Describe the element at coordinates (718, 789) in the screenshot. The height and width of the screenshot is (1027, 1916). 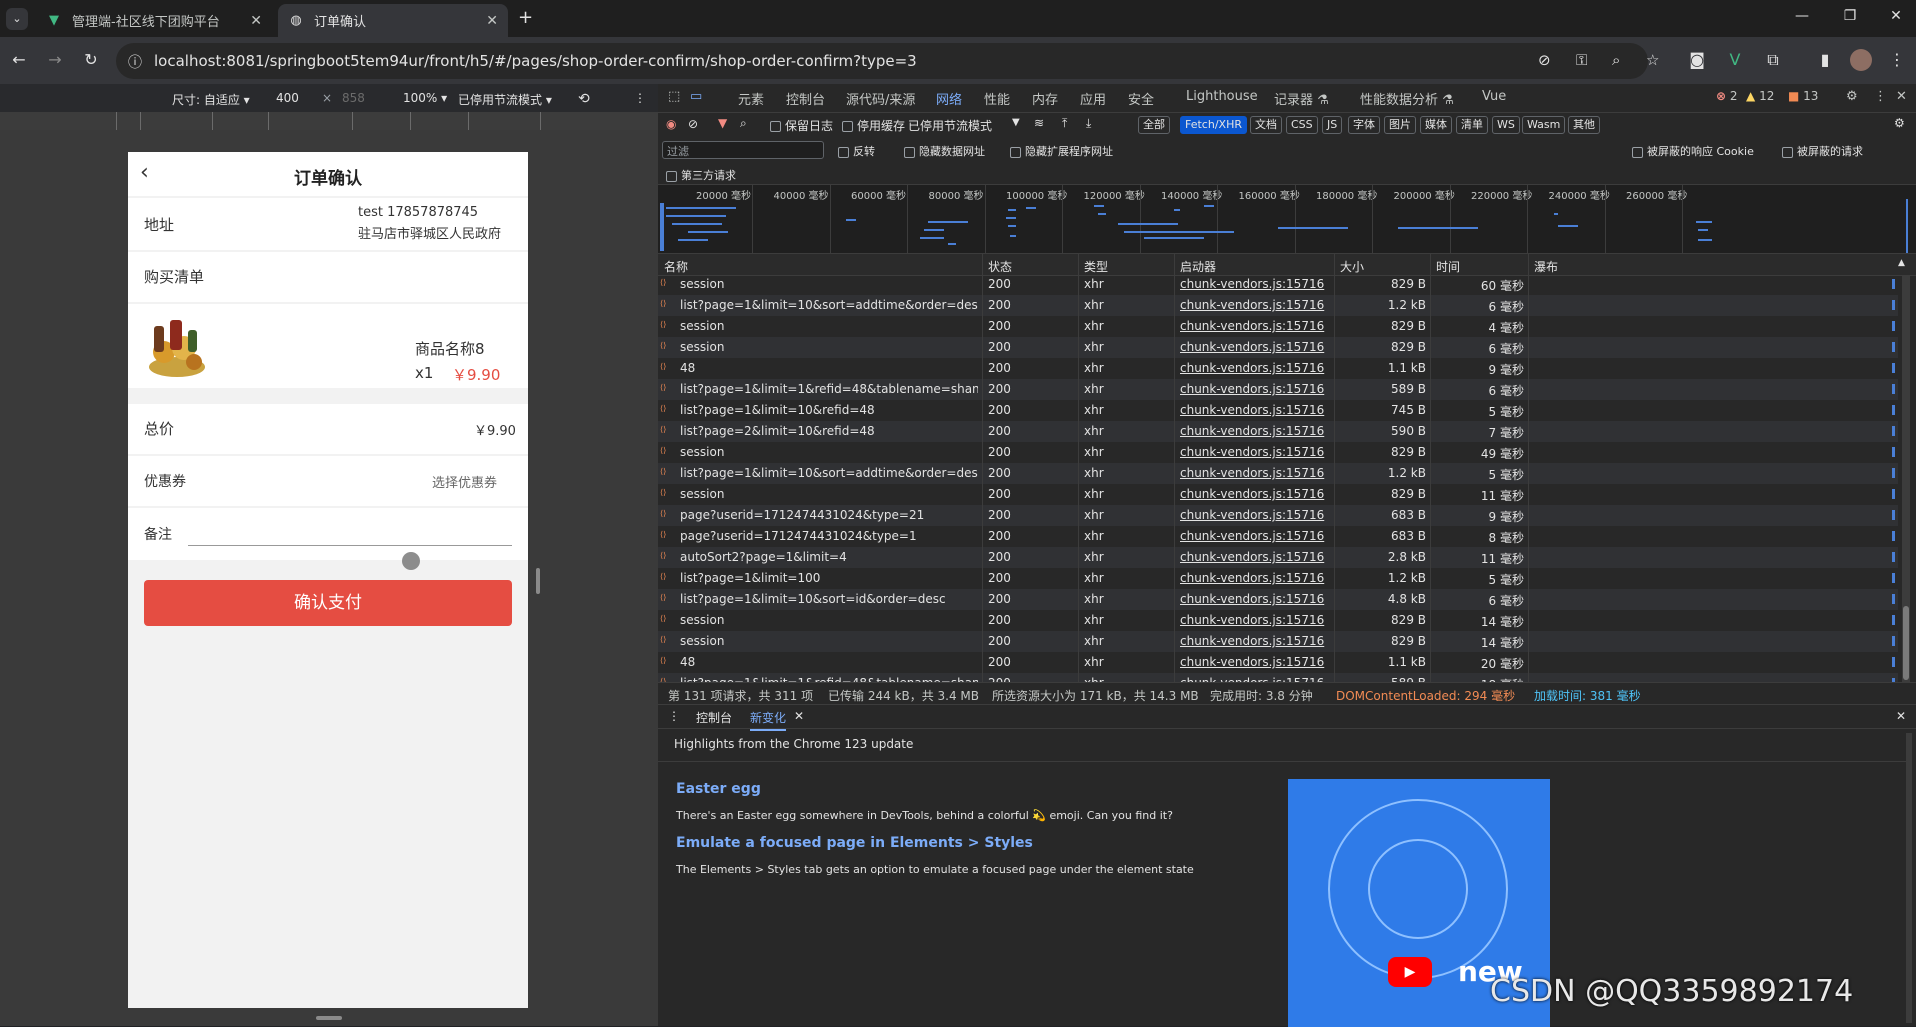
I see `easter-egg-link: Easter egg` at that location.